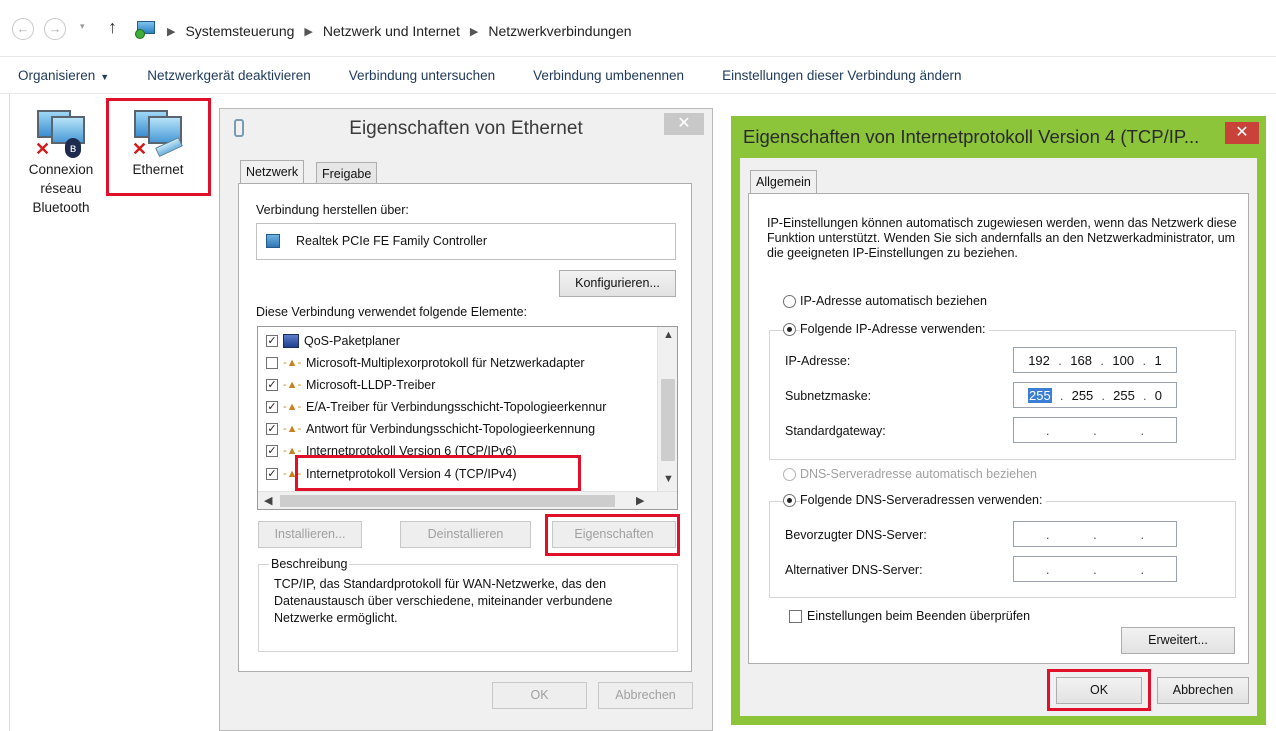 This screenshot has height=731, width=1276. Describe the element at coordinates (105, 76) in the screenshot. I see `chevron-down-icon: ▼` at that location.